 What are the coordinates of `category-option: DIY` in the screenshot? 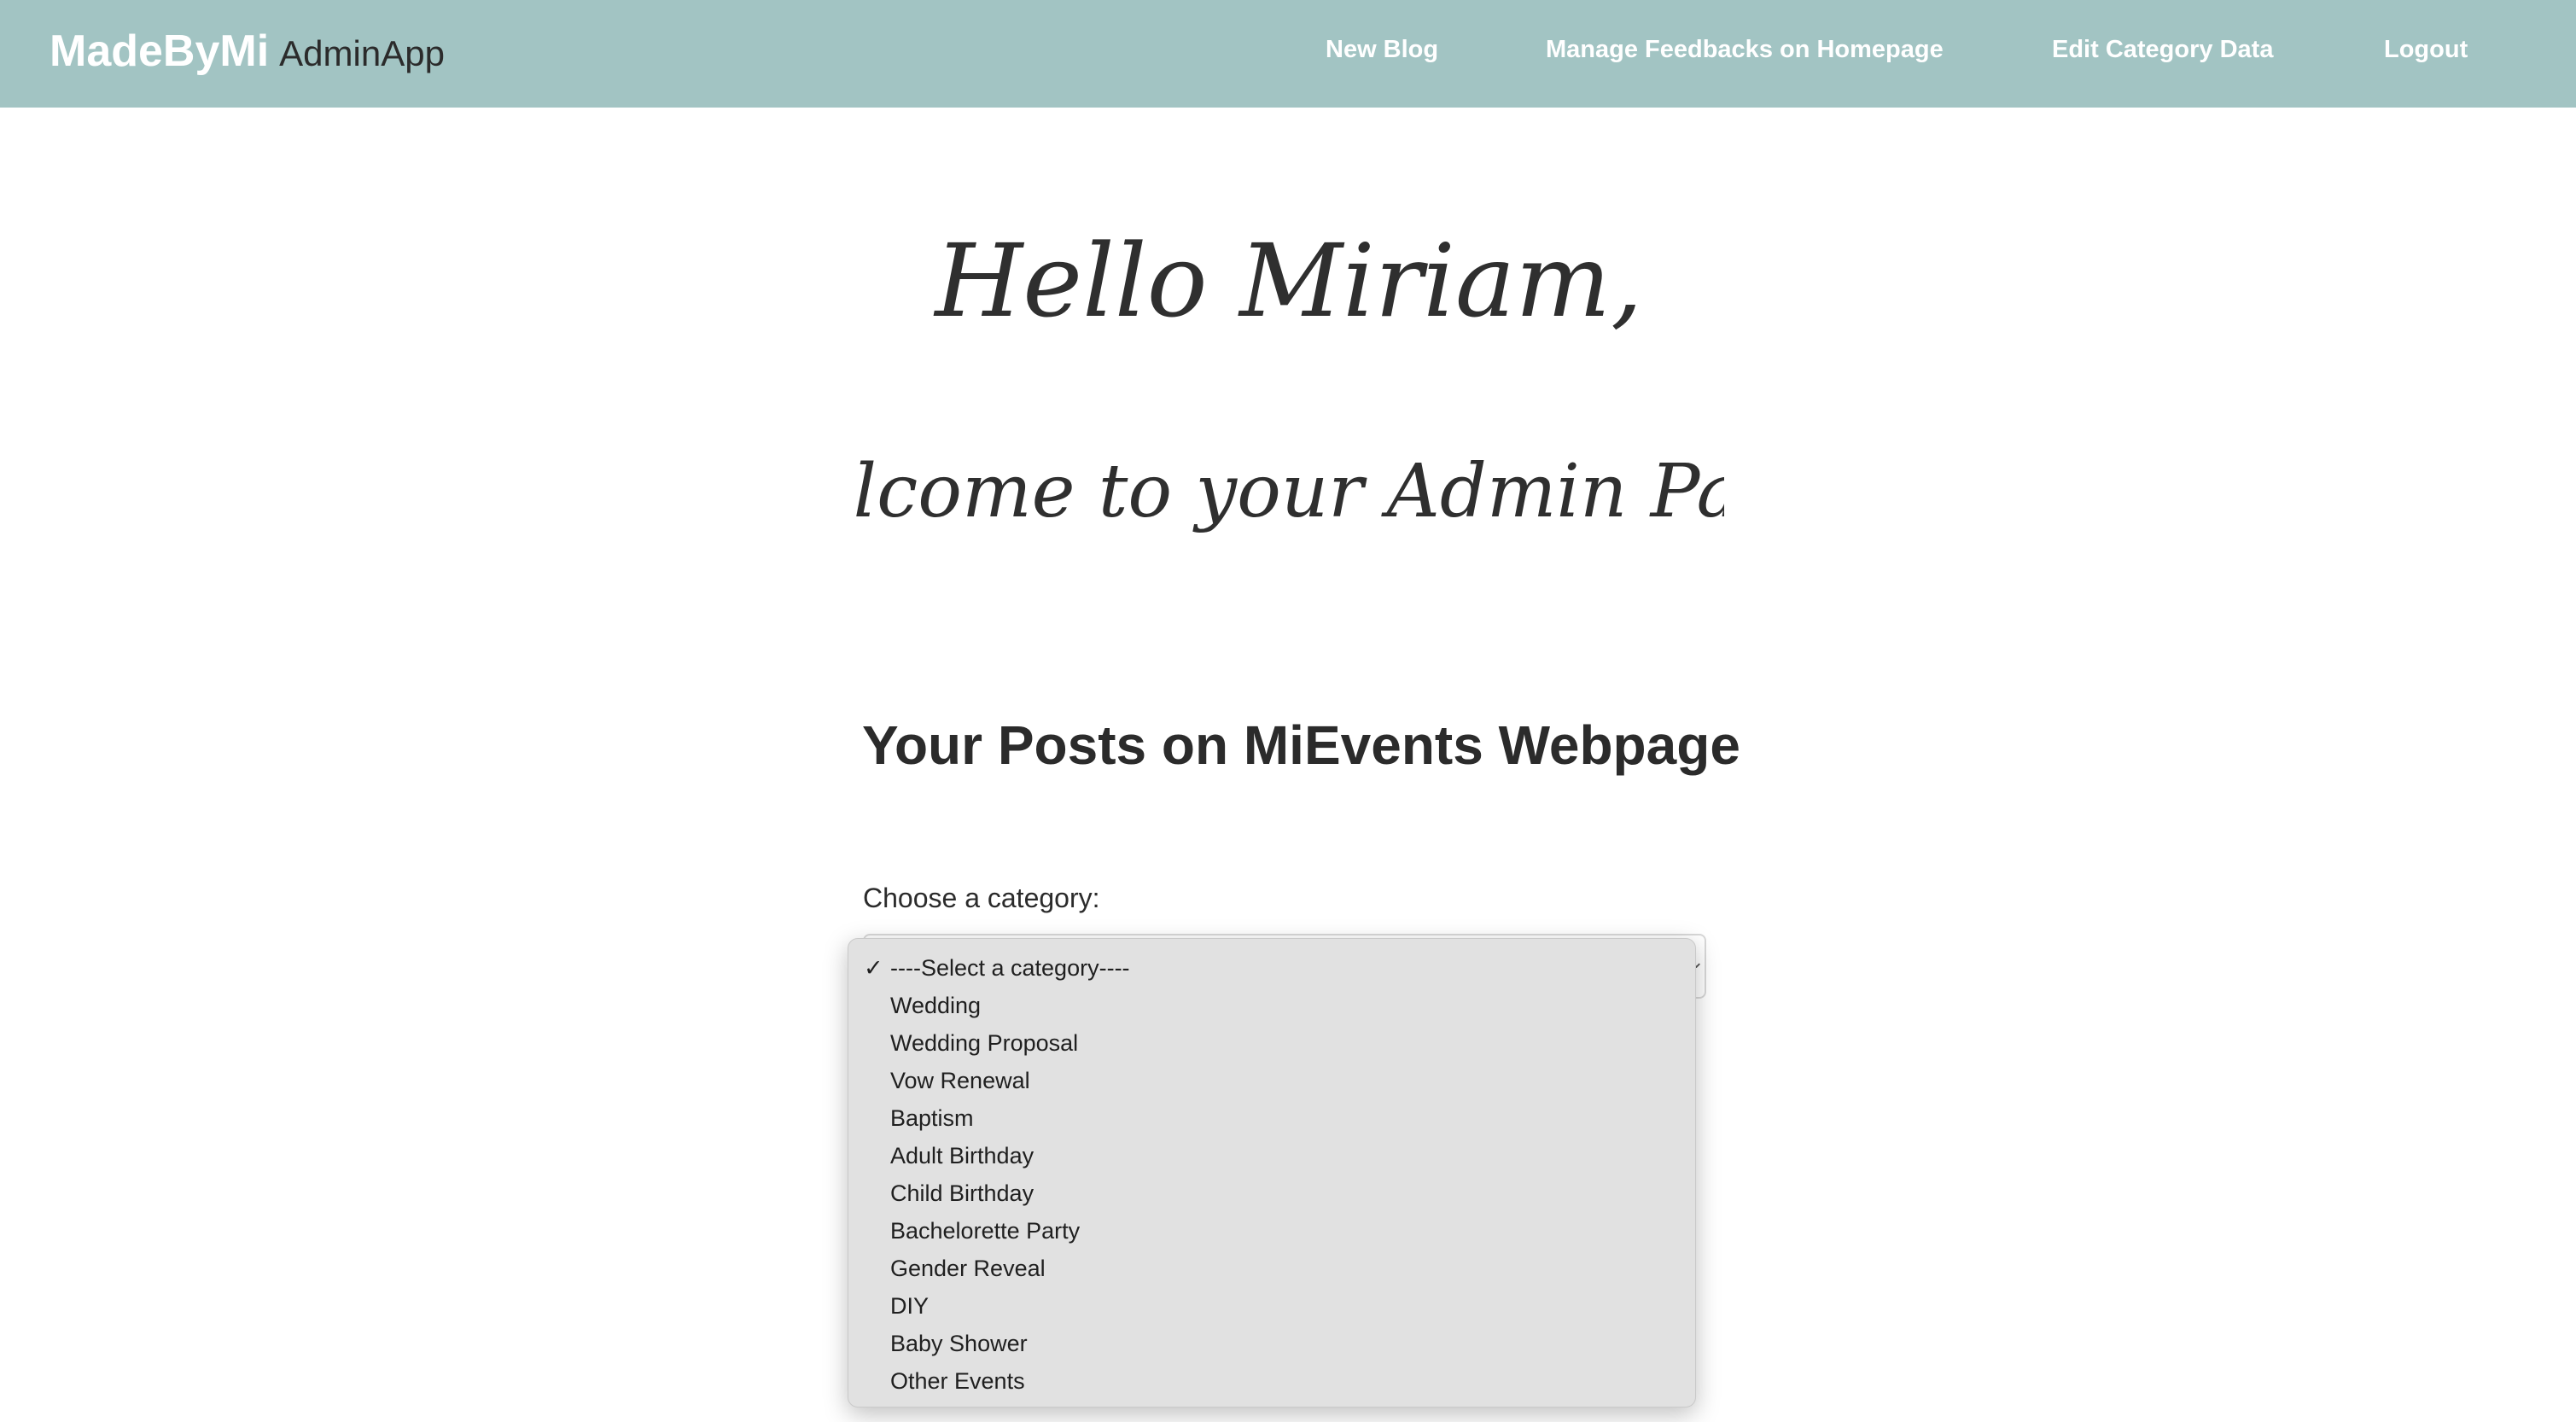 It's located at (909, 1306).